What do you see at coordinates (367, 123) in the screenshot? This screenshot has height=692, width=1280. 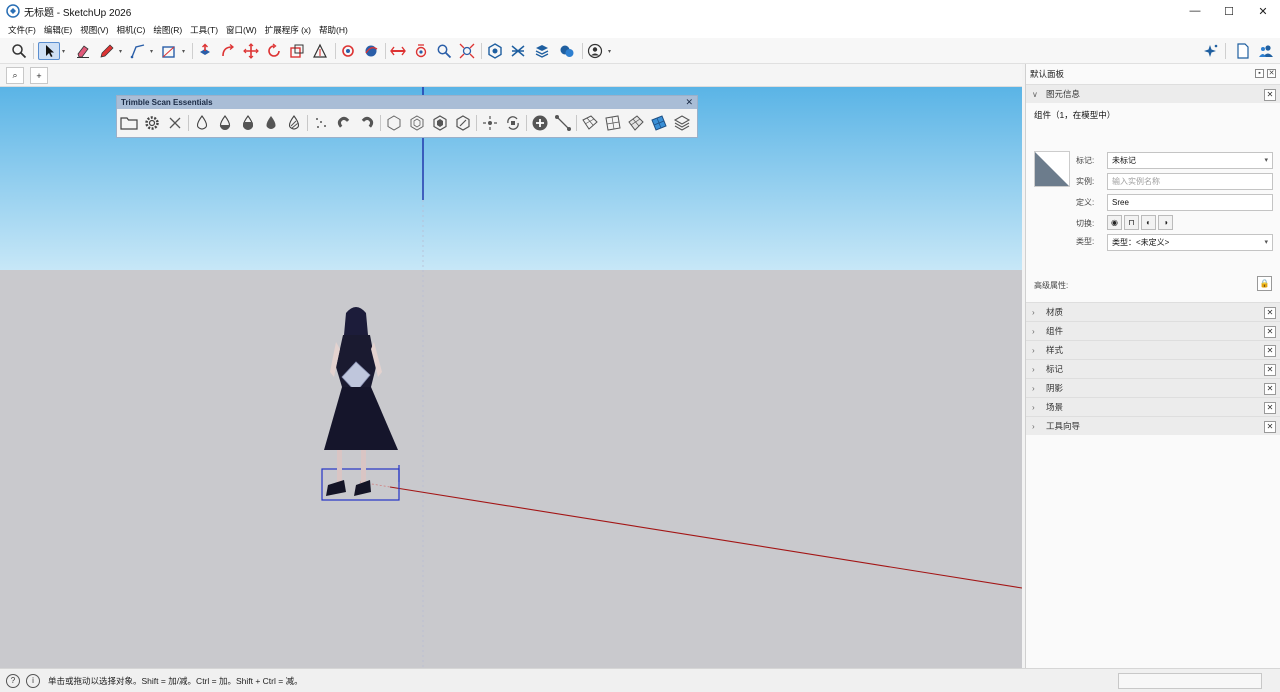 I see `magnet-snap-icon` at bounding box center [367, 123].